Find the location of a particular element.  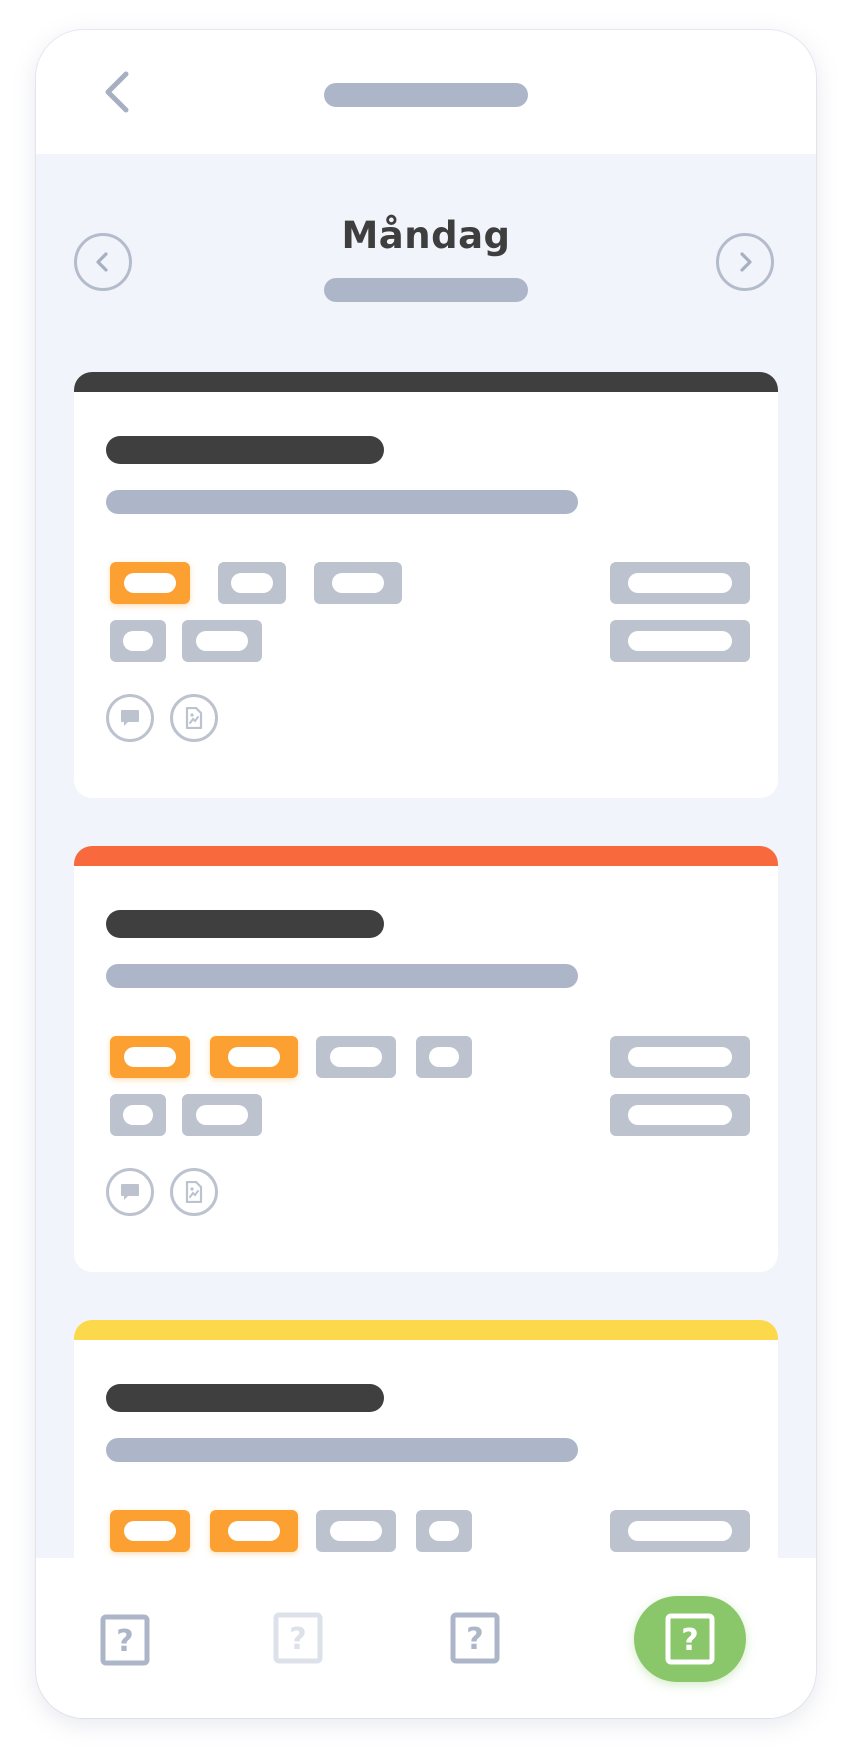

bottom-navigation: ? ? ? ? is located at coordinates (426, 1638).